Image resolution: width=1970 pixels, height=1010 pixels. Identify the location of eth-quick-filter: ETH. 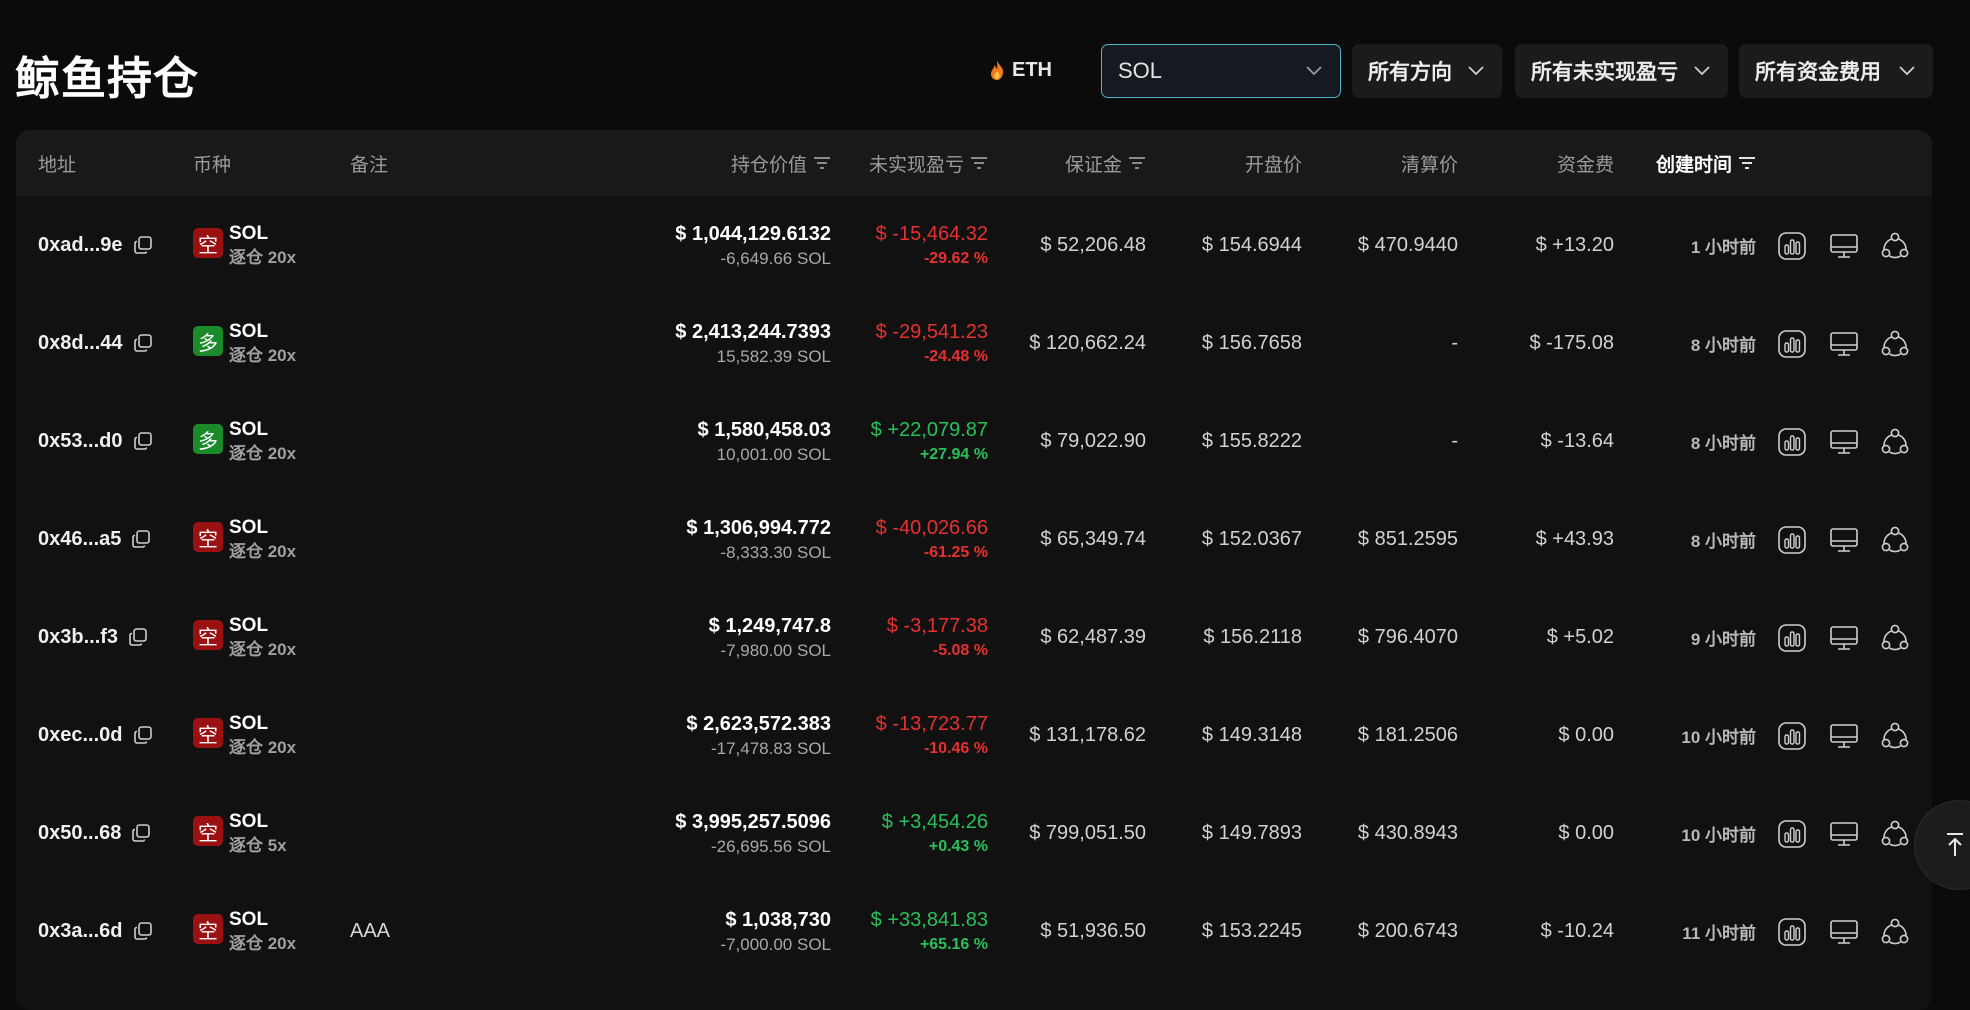
(1021, 70).